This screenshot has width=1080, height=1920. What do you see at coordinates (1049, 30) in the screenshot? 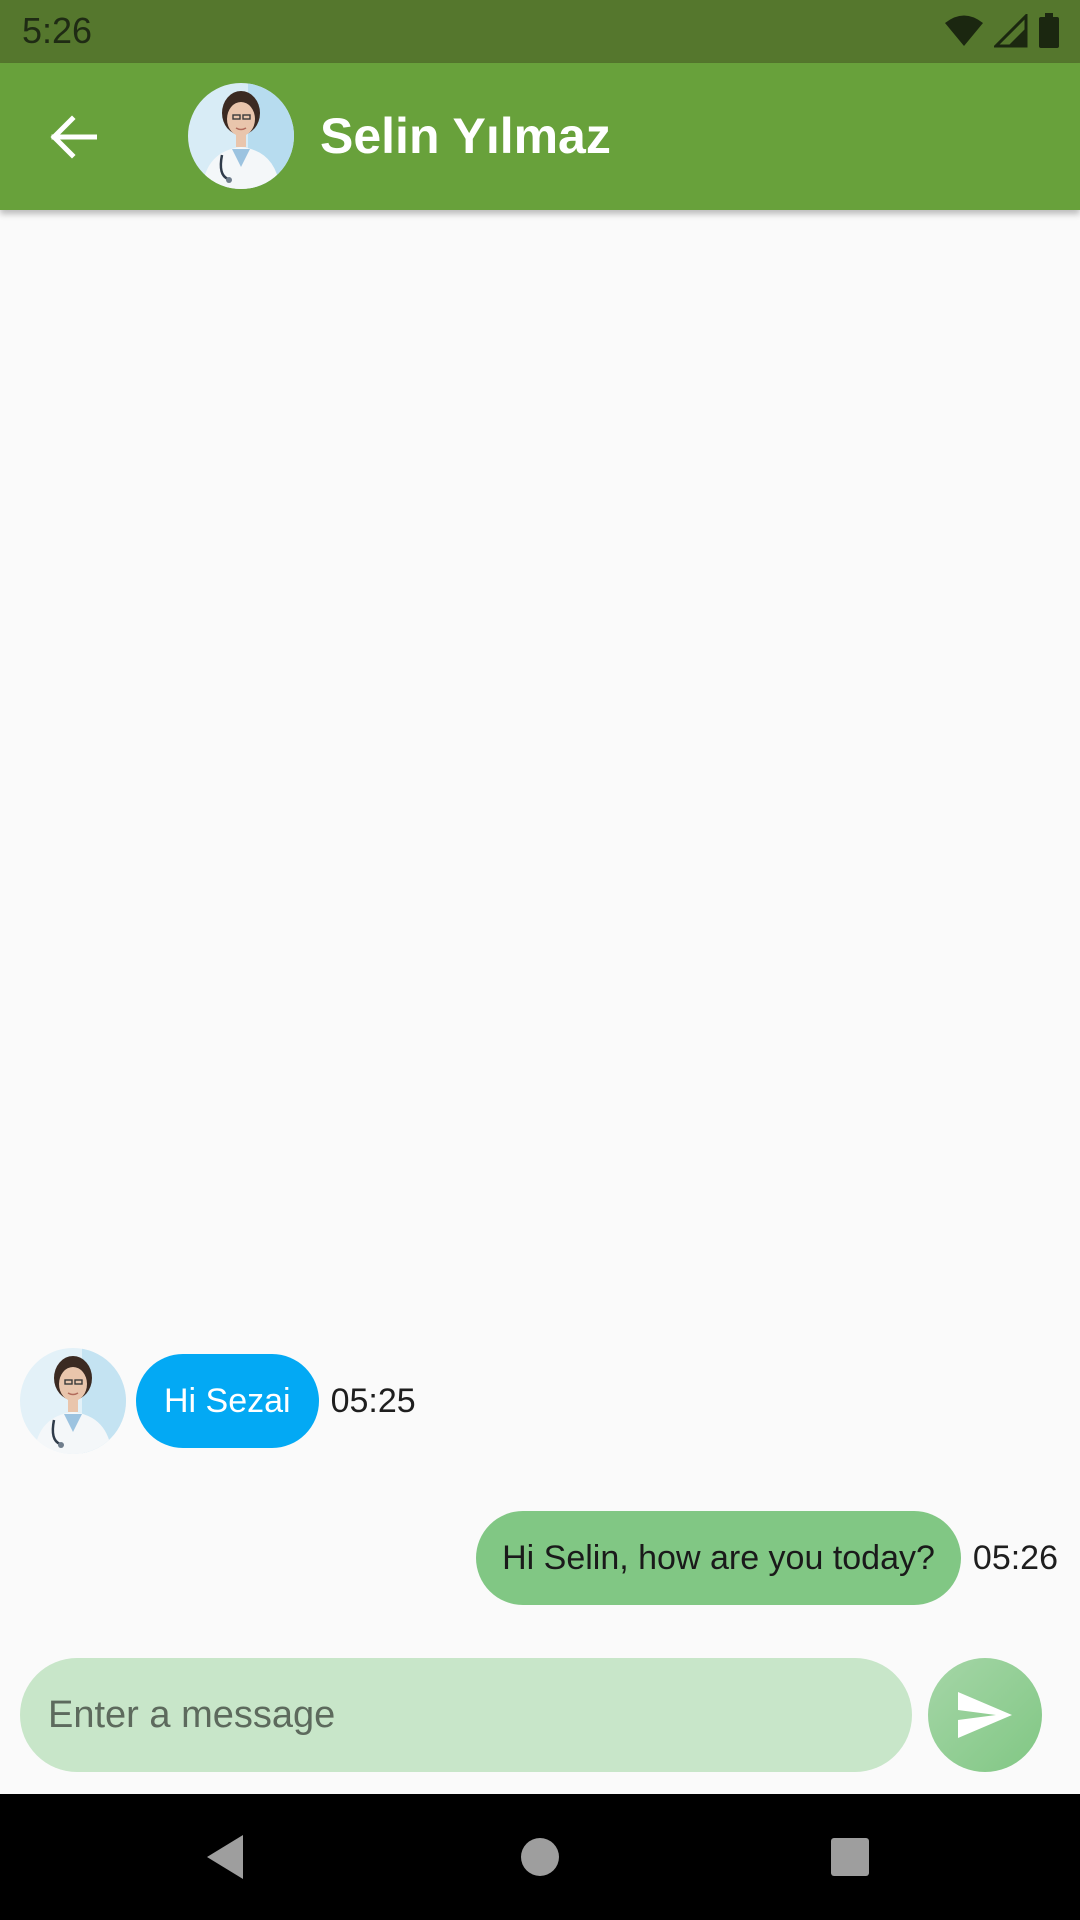
I see `battery-icon` at bounding box center [1049, 30].